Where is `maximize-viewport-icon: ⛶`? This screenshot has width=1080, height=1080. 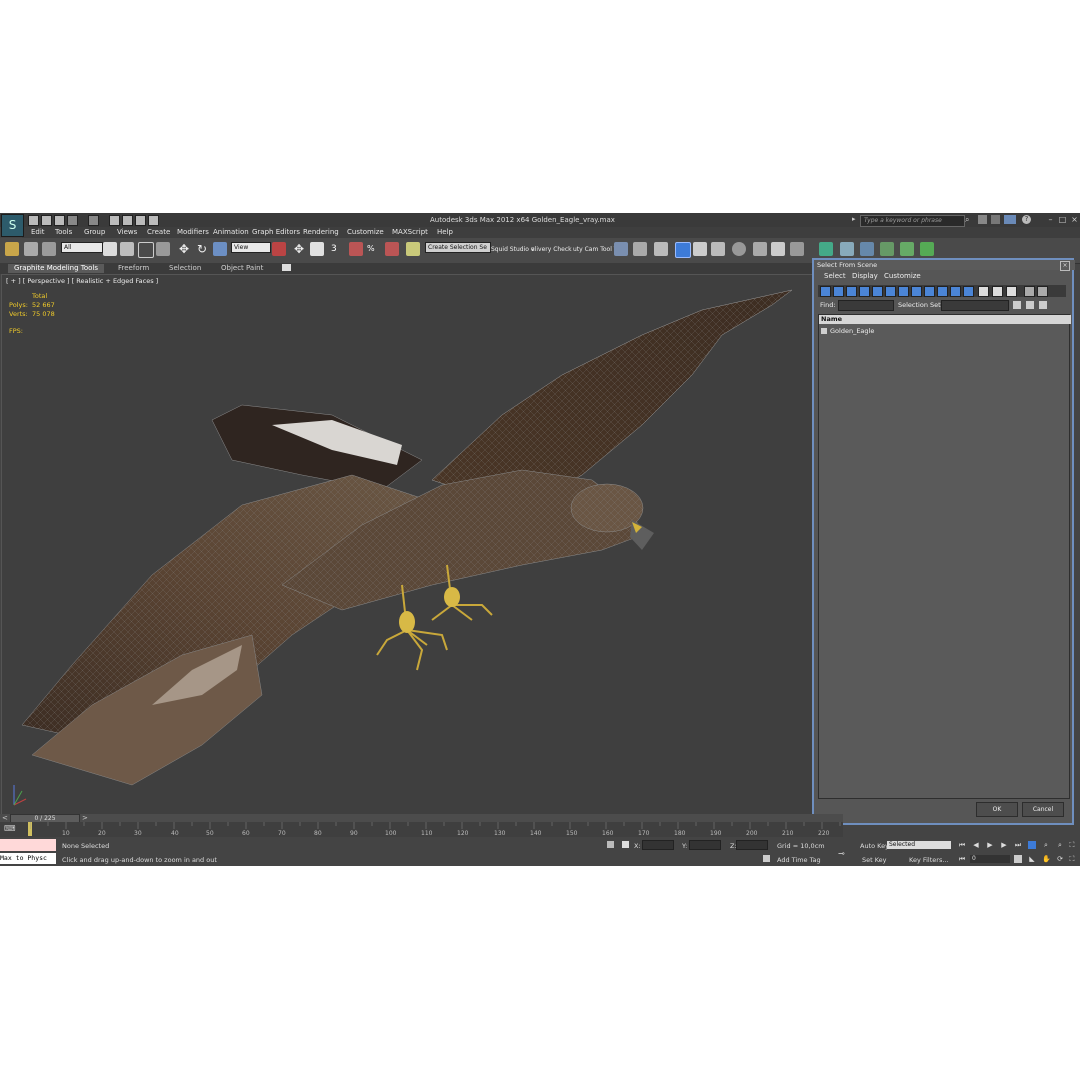
maximize-viewport-icon: ⛶ is located at coordinates (1072, 859).